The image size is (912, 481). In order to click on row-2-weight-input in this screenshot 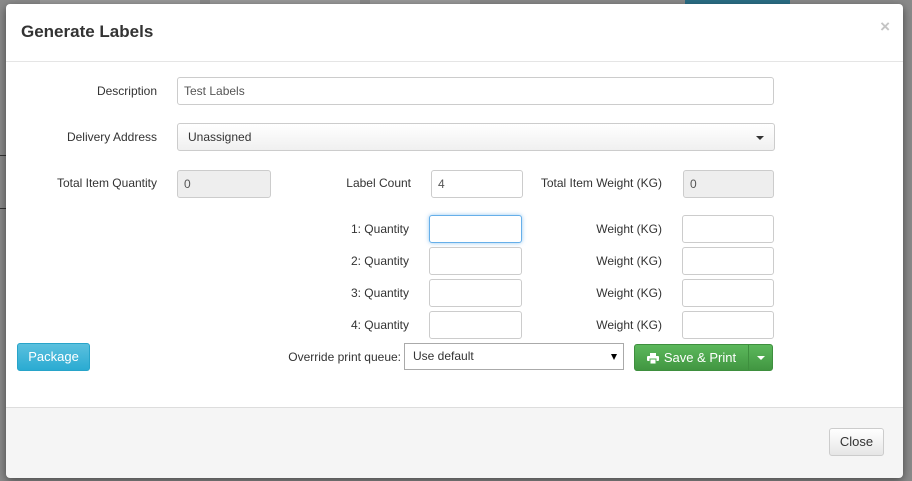, I will do `click(728, 261)`.